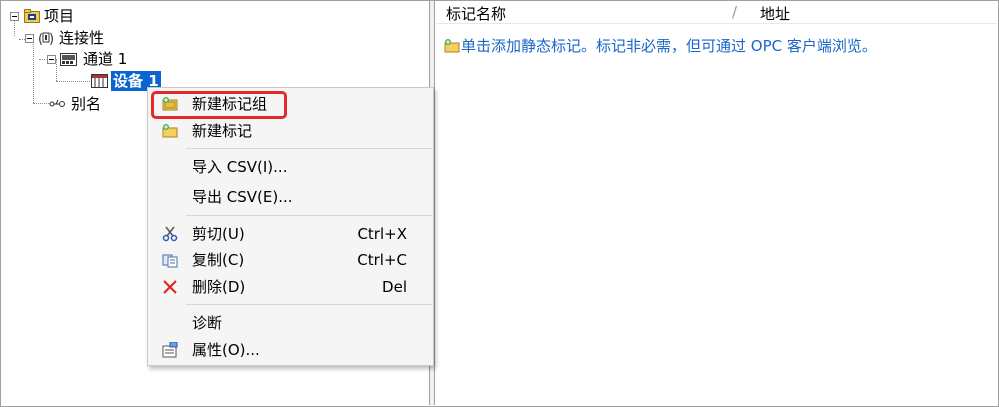  I want to click on project-folder-icon, so click(32, 16).